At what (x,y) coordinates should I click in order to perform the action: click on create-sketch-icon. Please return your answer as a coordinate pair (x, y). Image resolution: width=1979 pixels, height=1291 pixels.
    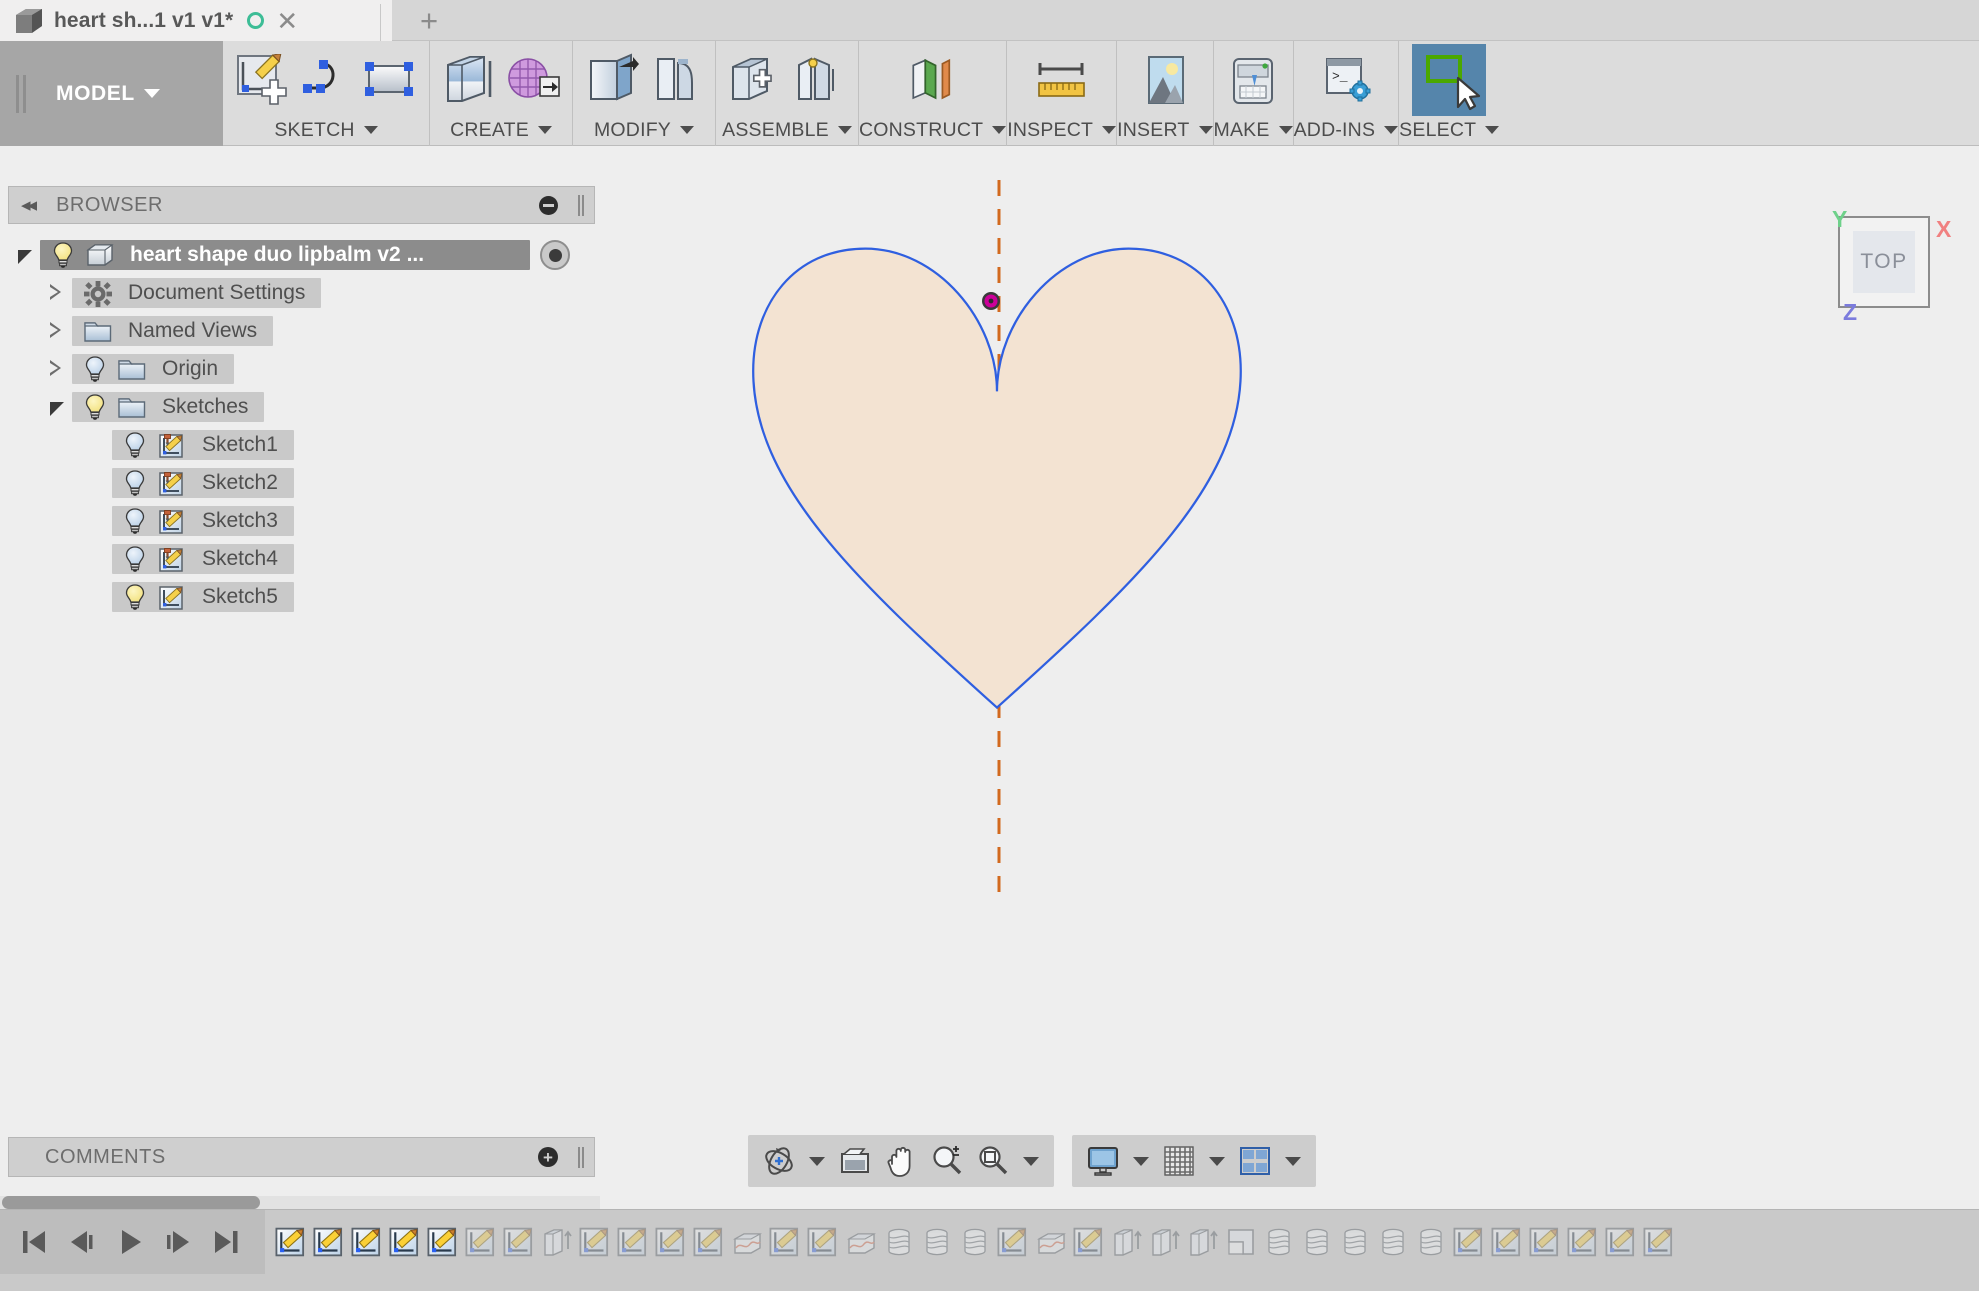
    Looking at the image, I should click on (262, 80).